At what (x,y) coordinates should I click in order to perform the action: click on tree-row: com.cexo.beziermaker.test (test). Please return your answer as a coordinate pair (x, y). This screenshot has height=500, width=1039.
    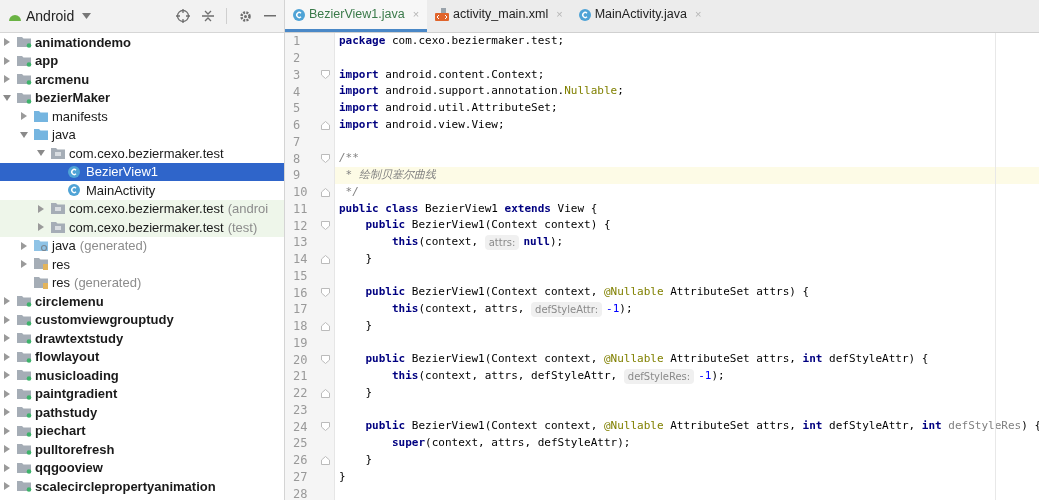
    Looking at the image, I should click on (142, 227).